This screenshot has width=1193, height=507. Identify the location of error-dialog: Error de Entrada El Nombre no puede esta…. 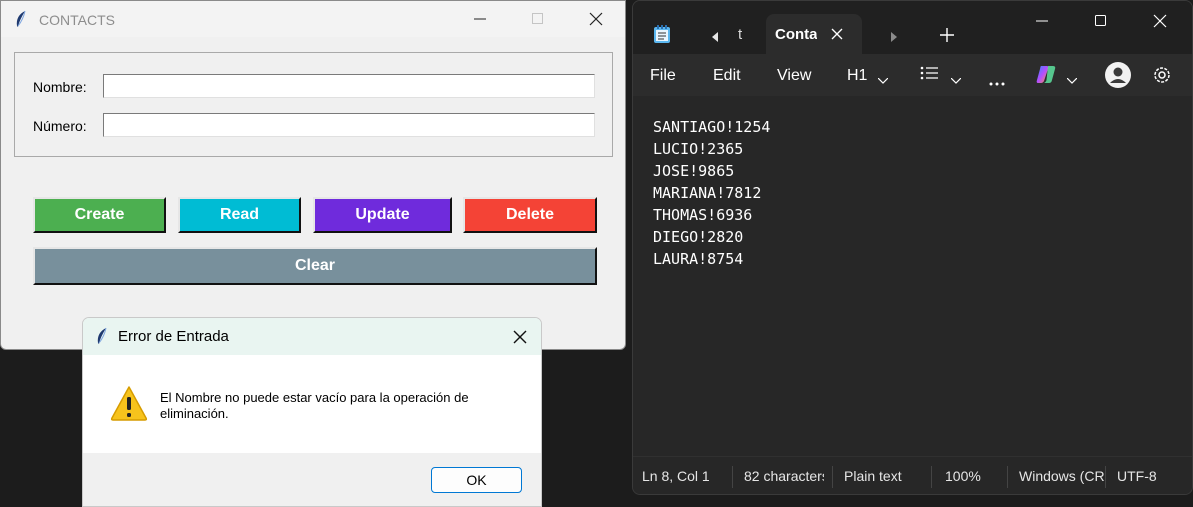
(312, 412).